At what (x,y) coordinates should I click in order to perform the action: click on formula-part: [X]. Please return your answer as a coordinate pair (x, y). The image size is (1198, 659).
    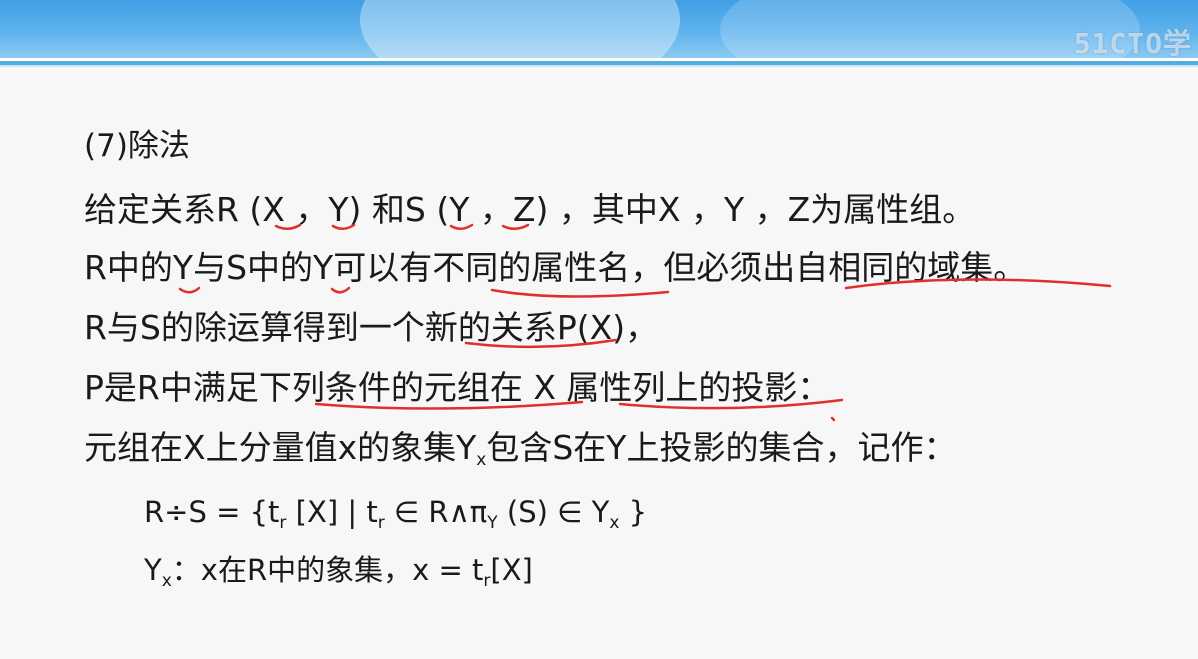
    Looking at the image, I should click on (511, 570).